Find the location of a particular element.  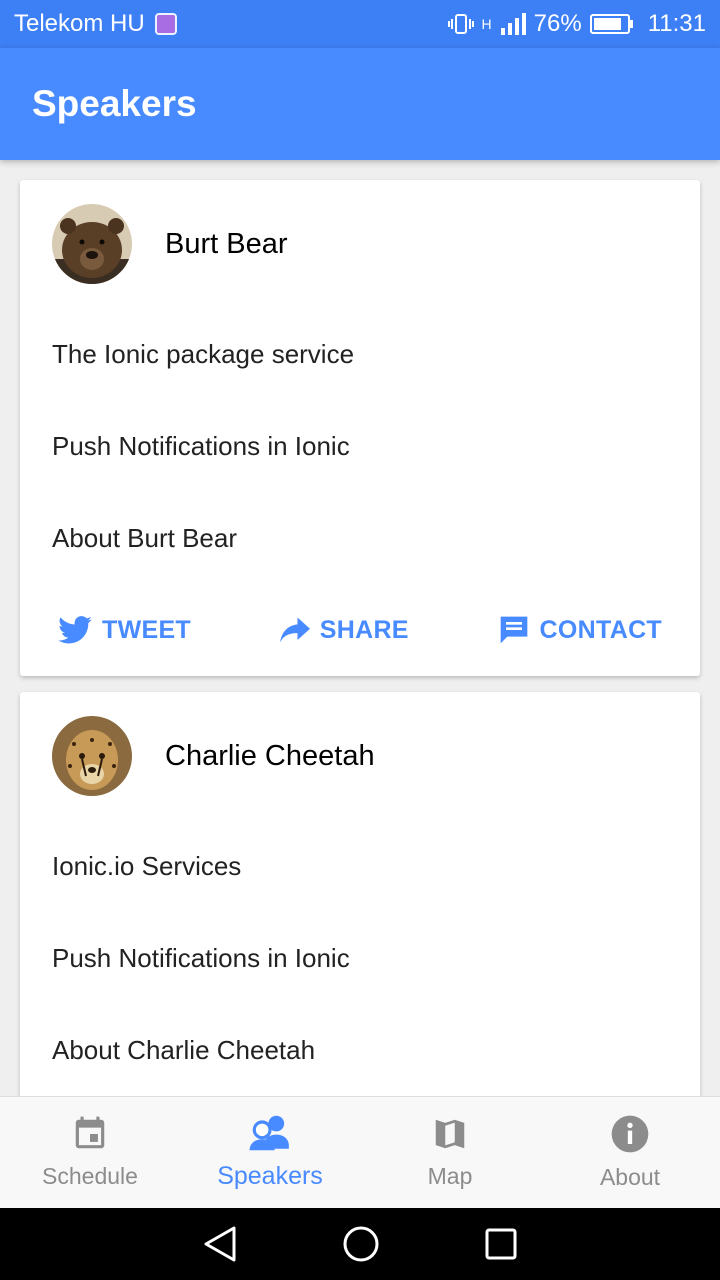

speaker-name: Charlie Cheetah is located at coordinates (270, 755).